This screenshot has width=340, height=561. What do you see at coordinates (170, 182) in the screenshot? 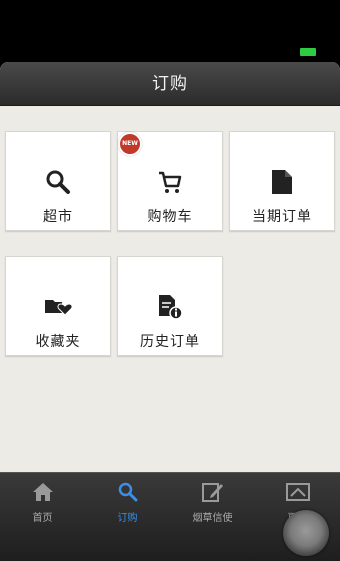
I see `cart-icon` at bounding box center [170, 182].